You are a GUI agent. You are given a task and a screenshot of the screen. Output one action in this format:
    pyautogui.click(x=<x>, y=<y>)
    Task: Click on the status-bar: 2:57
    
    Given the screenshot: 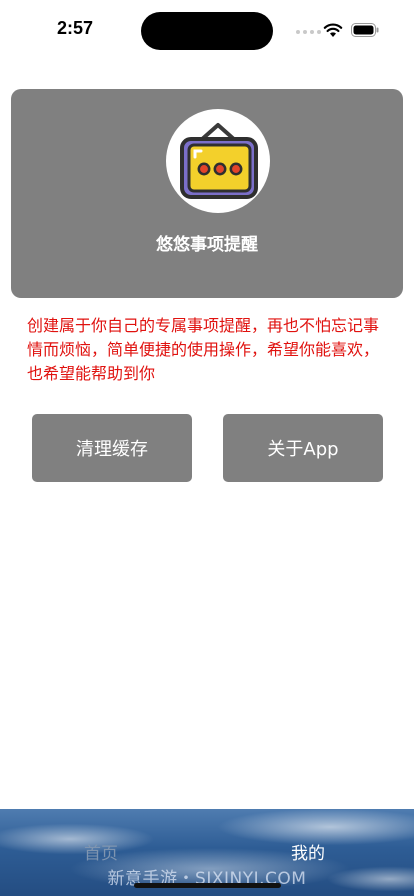 What is the action you would take?
    pyautogui.click(x=207, y=30)
    